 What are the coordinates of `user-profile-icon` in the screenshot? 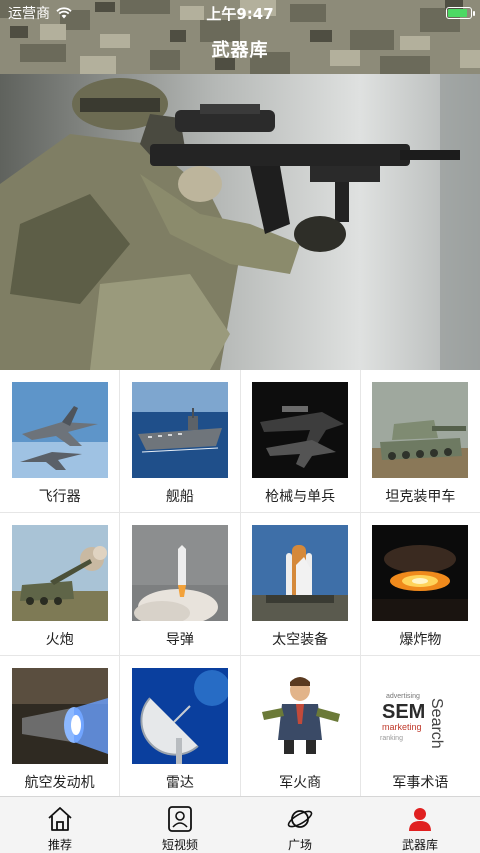 It's located at (420, 819).